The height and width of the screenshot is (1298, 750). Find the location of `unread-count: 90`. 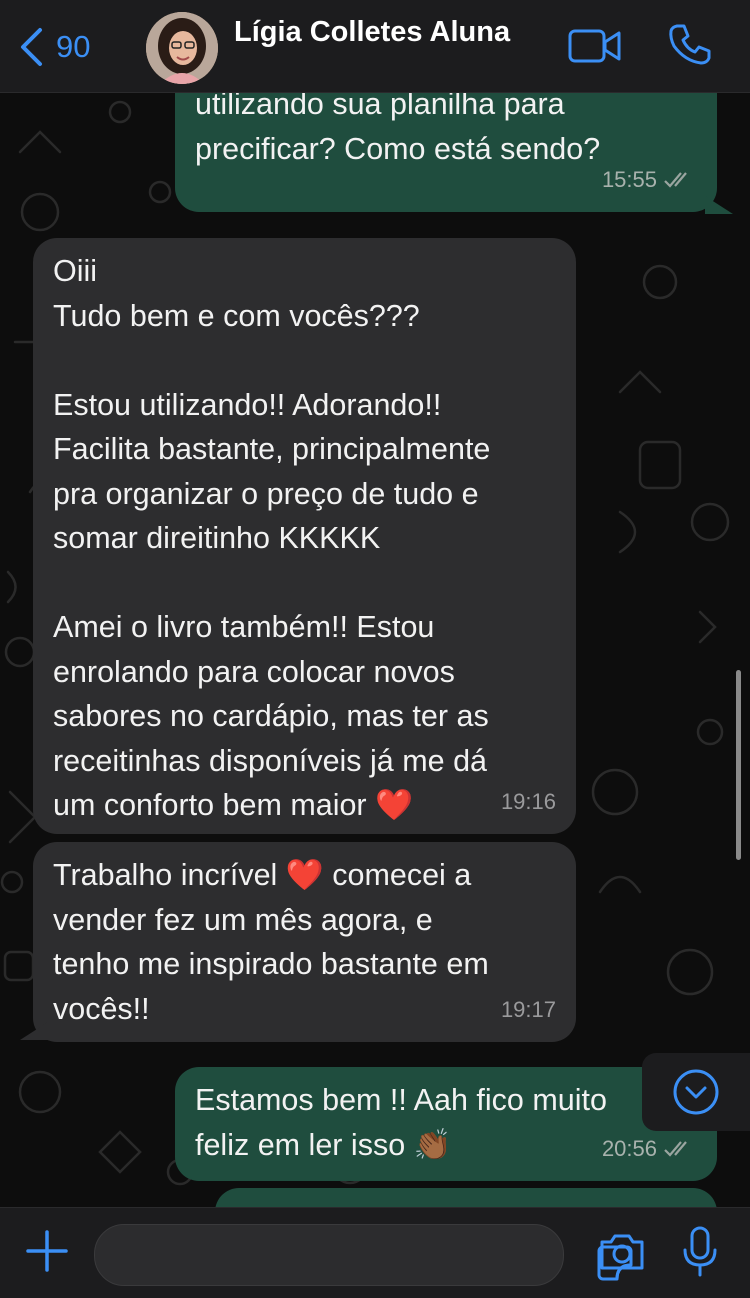

unread-count: 90 is located at coordinates (73, 46).